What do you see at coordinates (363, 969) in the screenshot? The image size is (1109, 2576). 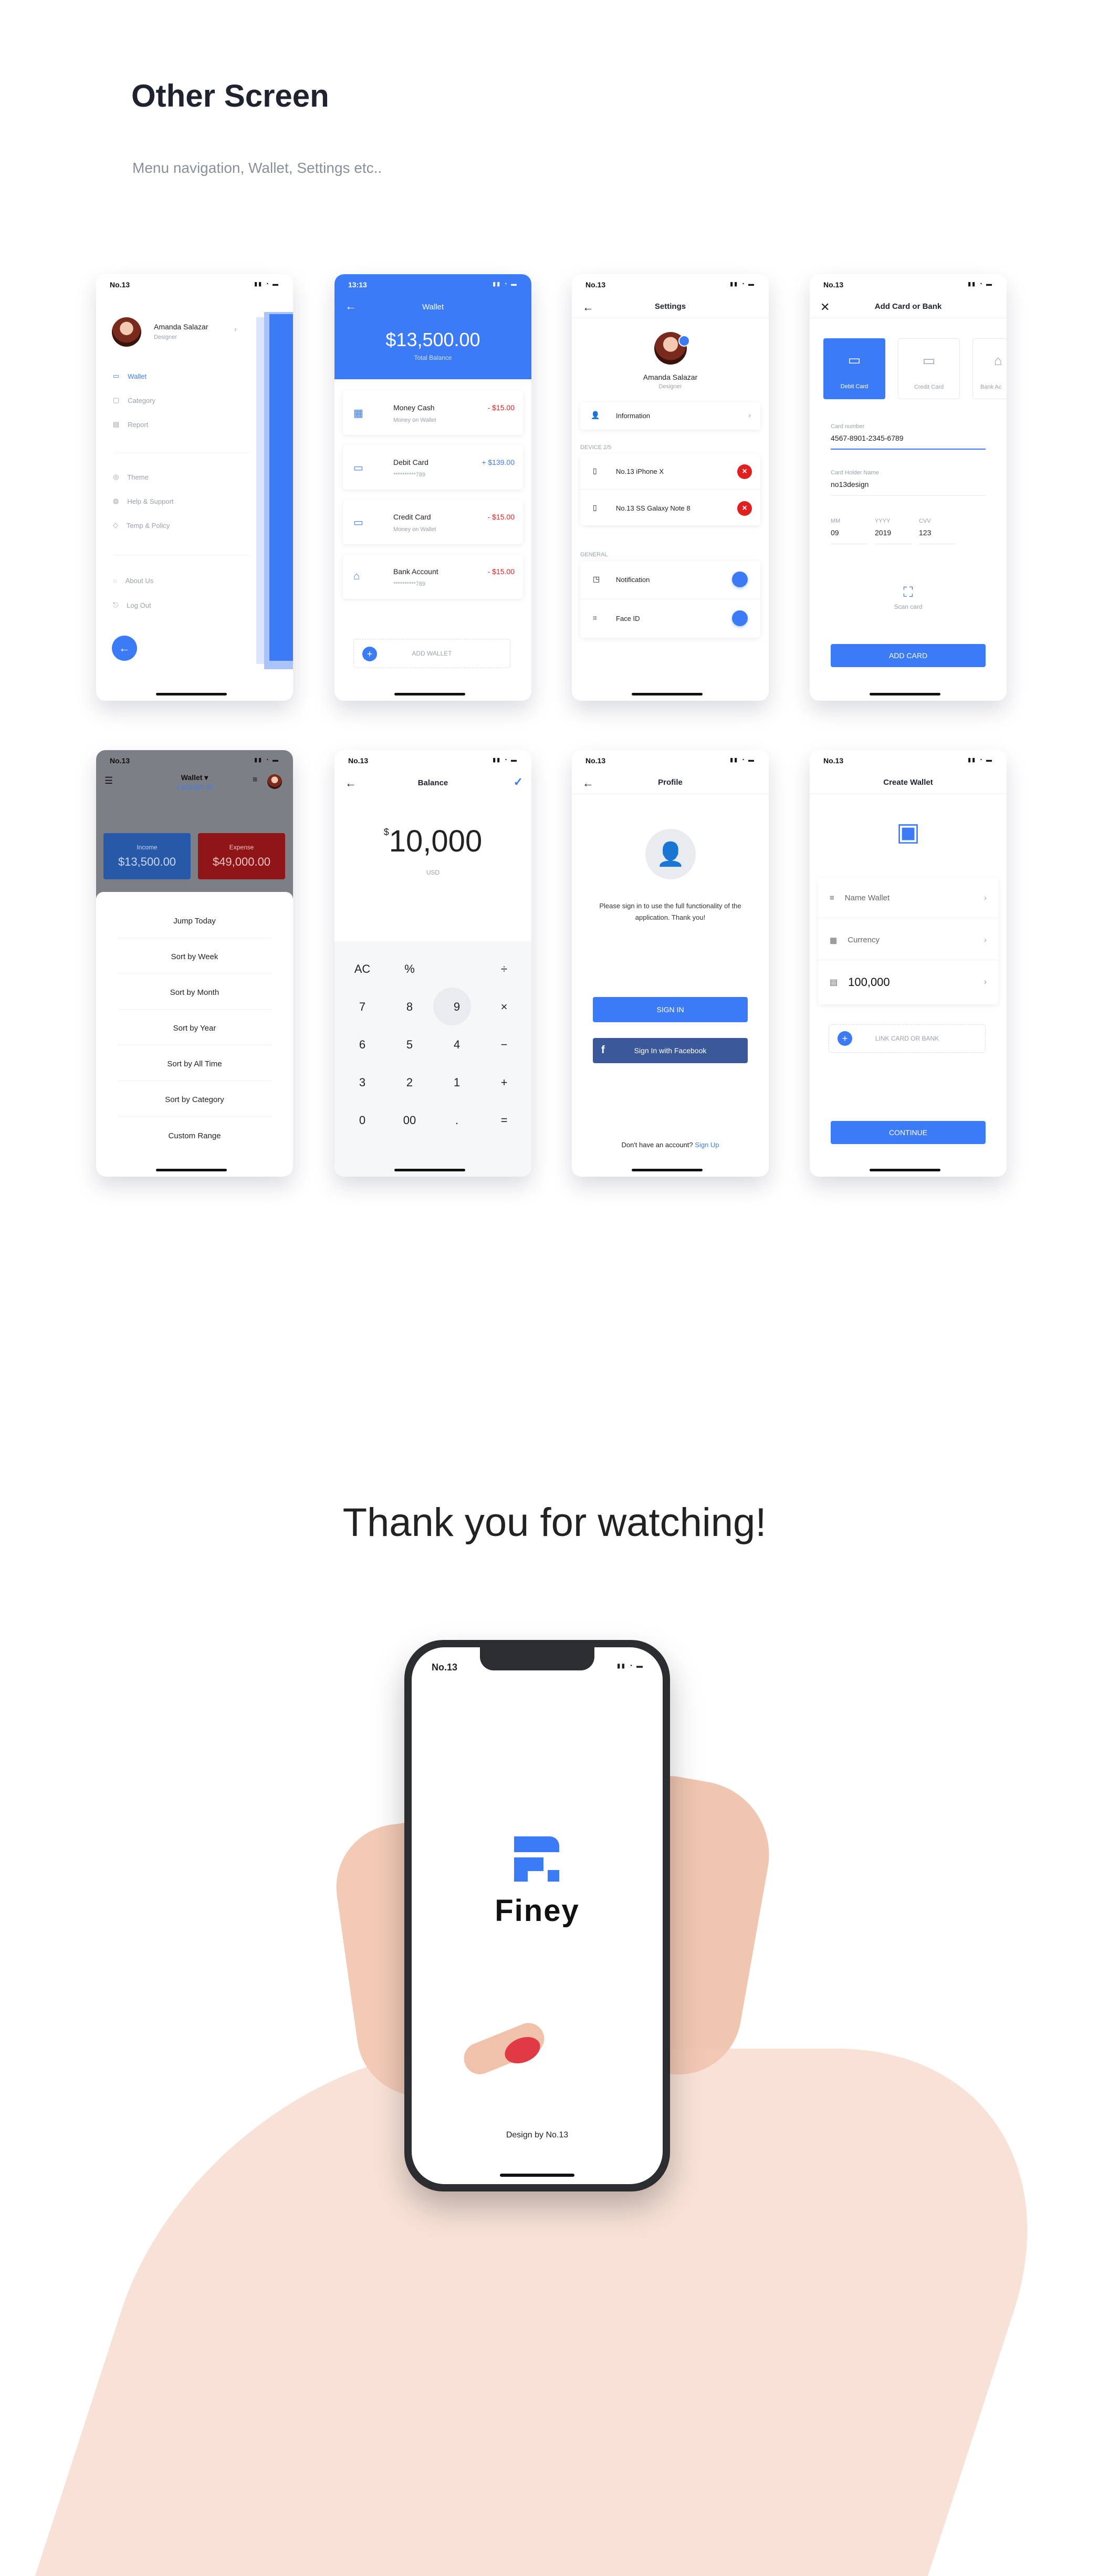 I see `keypad-key: AC` at bounding box center [363, 969].